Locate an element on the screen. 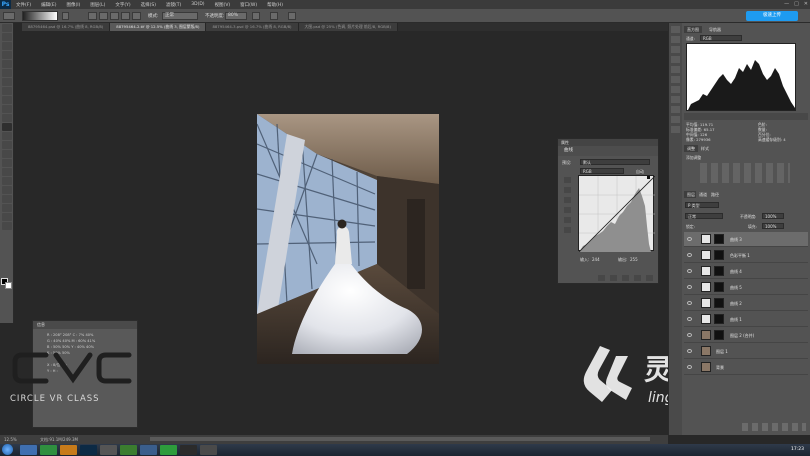 The height and width of the screenshot is (456, 810). eyedropper-tool-icon is located at coordinates (7, 73).